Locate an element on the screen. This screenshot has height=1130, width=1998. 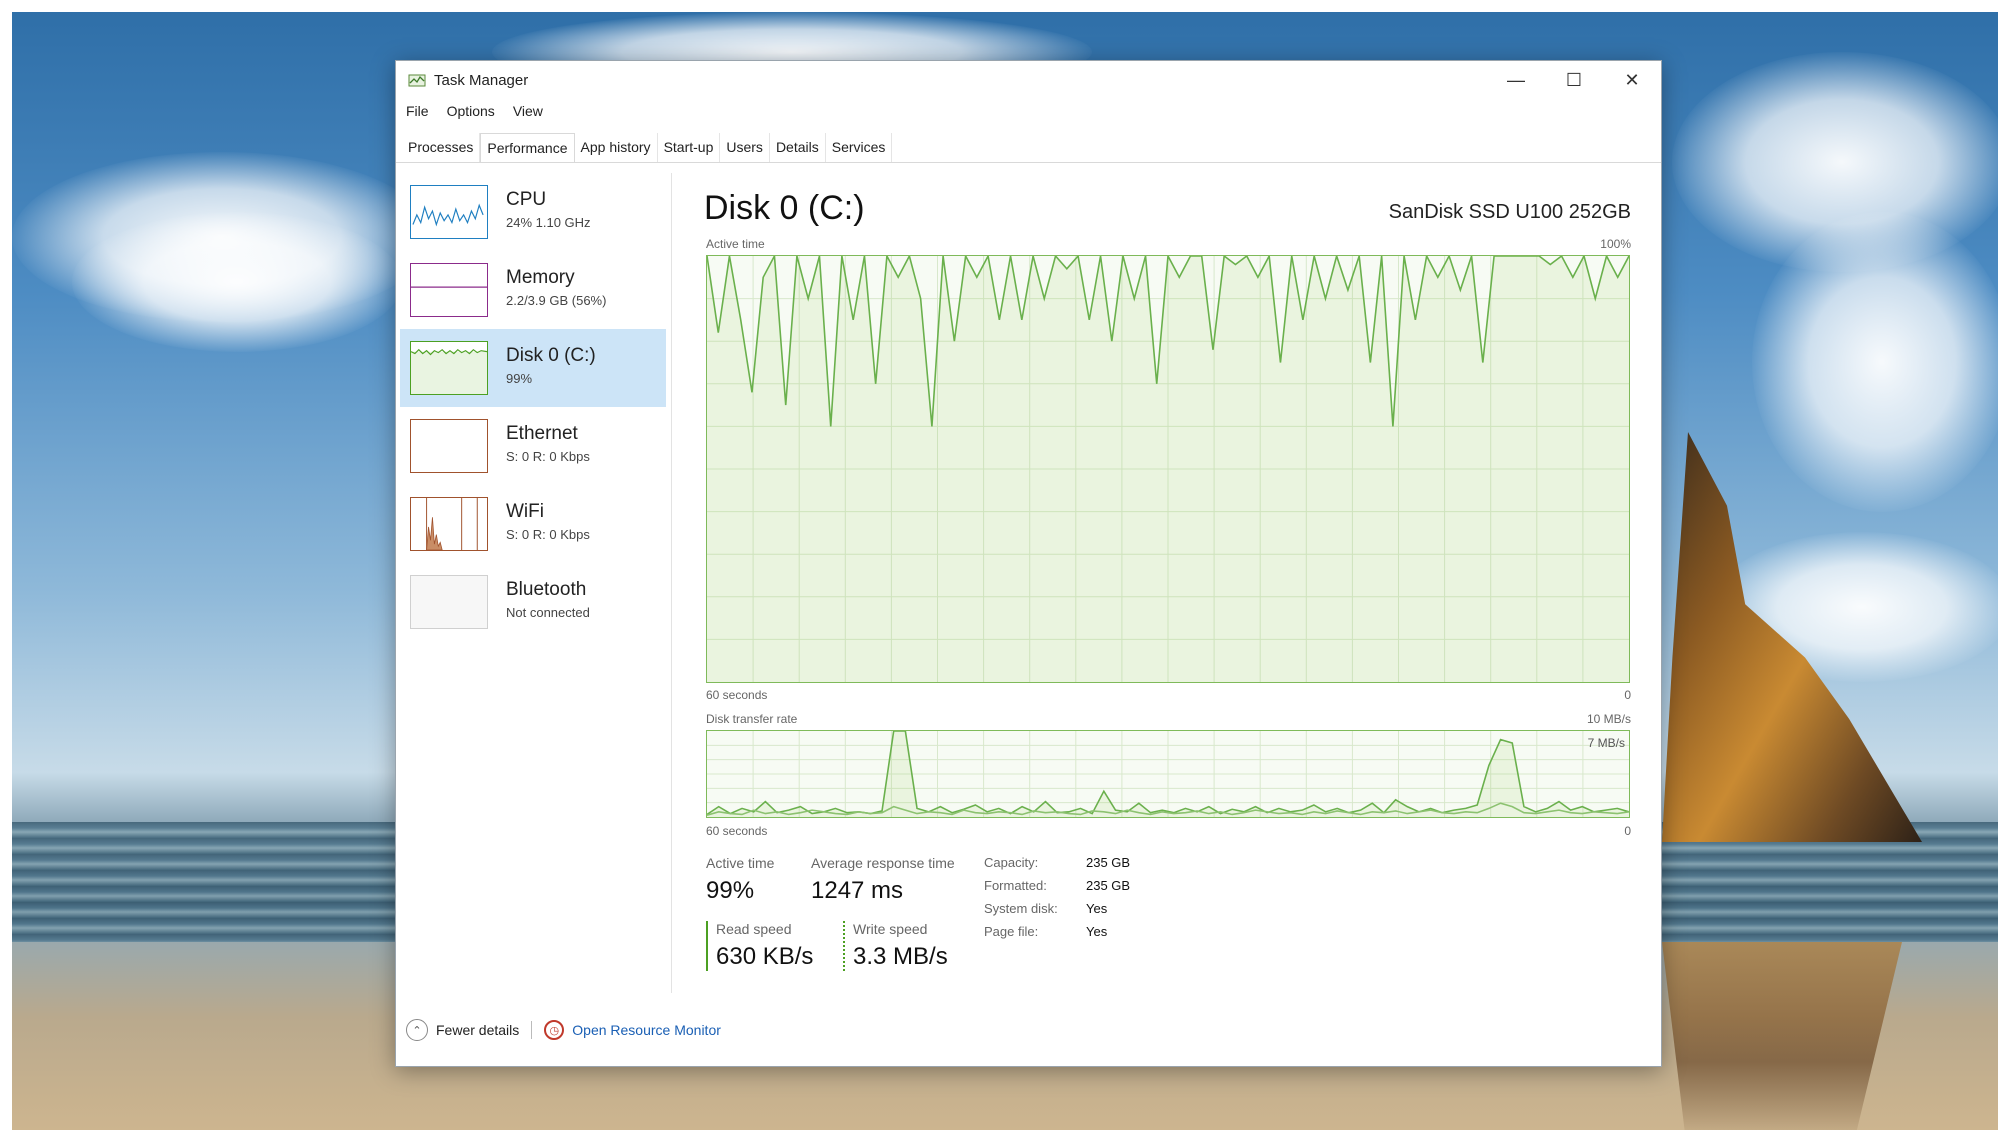
system-disk-label: System disk: is located at coordinates (1021, 908).